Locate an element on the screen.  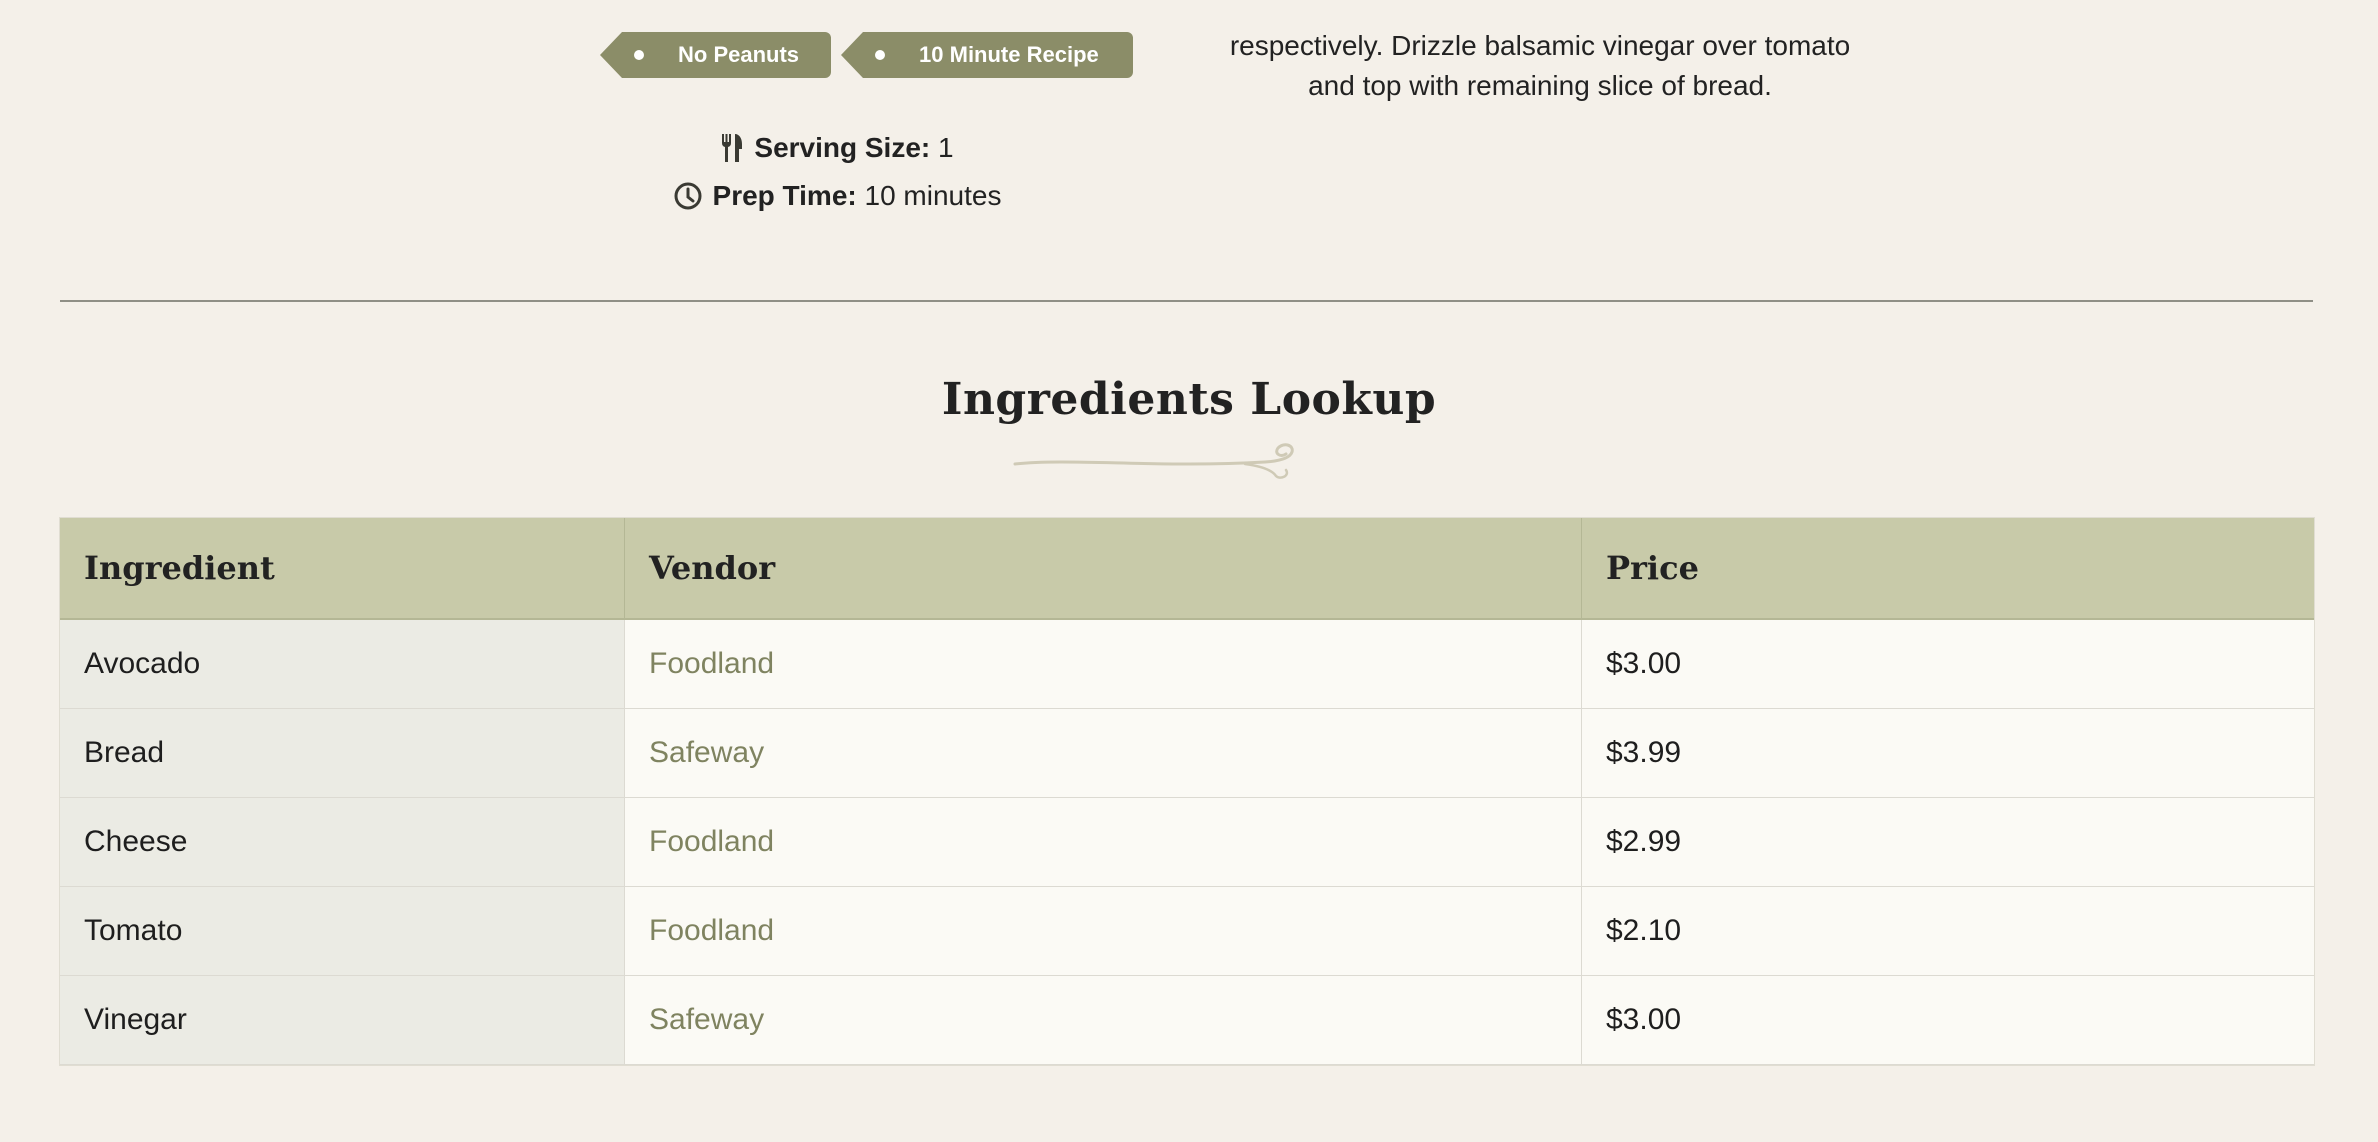
serving-size-text: Serving Size: 1 is located at coordinates (853, 148).